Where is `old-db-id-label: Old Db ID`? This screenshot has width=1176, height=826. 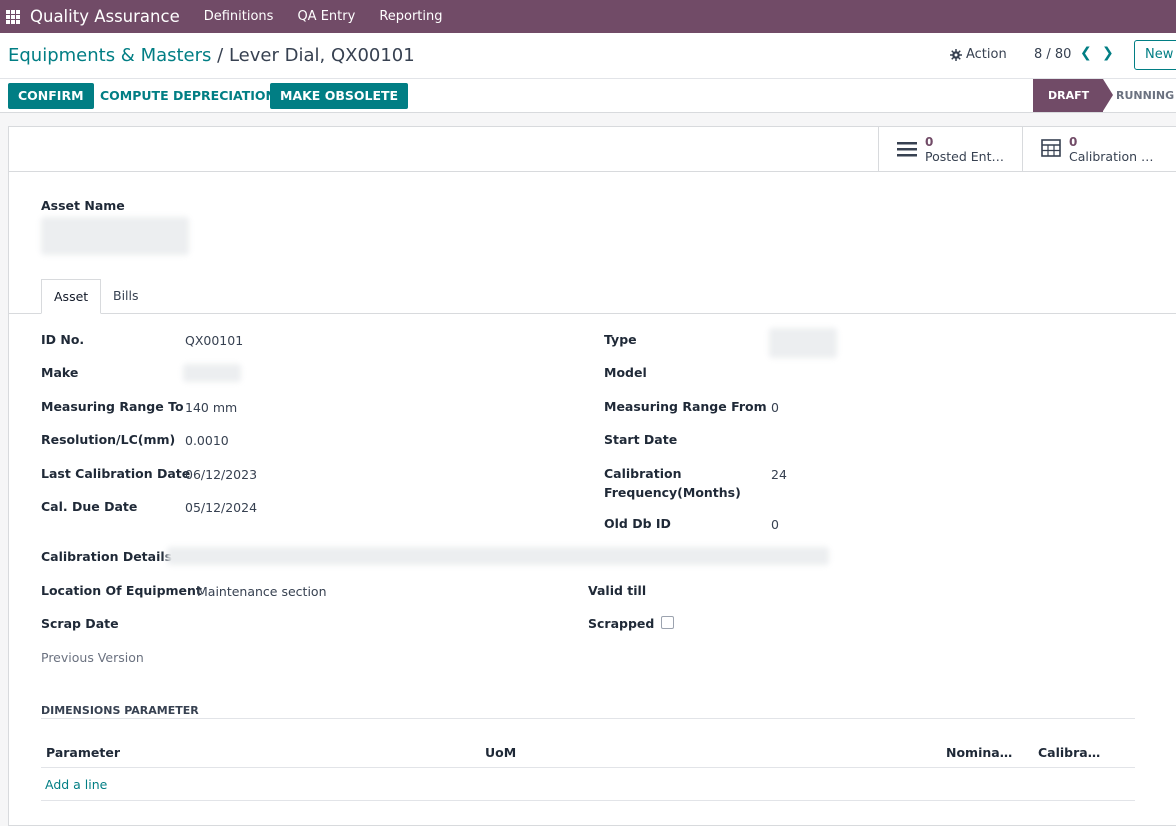
old-db-id-label: Old Db ID is located at coordinates (637, 523).